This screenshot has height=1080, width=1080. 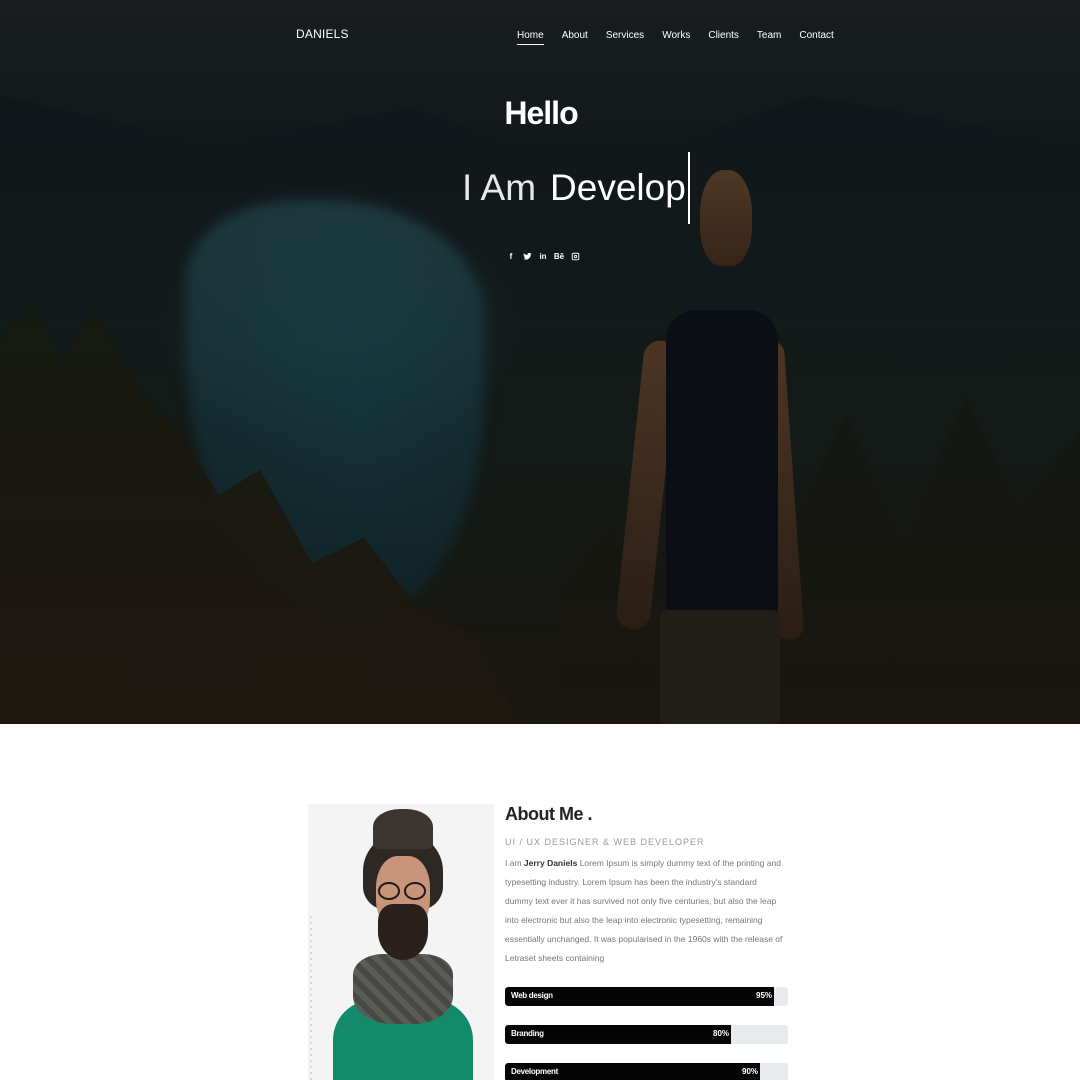 What do you see at coordinates (605, 842) in the screenshot?
I see `about-subtitle: UI / UX DESIGNER & WEB DEVELOPER` at bounding box center [605, 842].